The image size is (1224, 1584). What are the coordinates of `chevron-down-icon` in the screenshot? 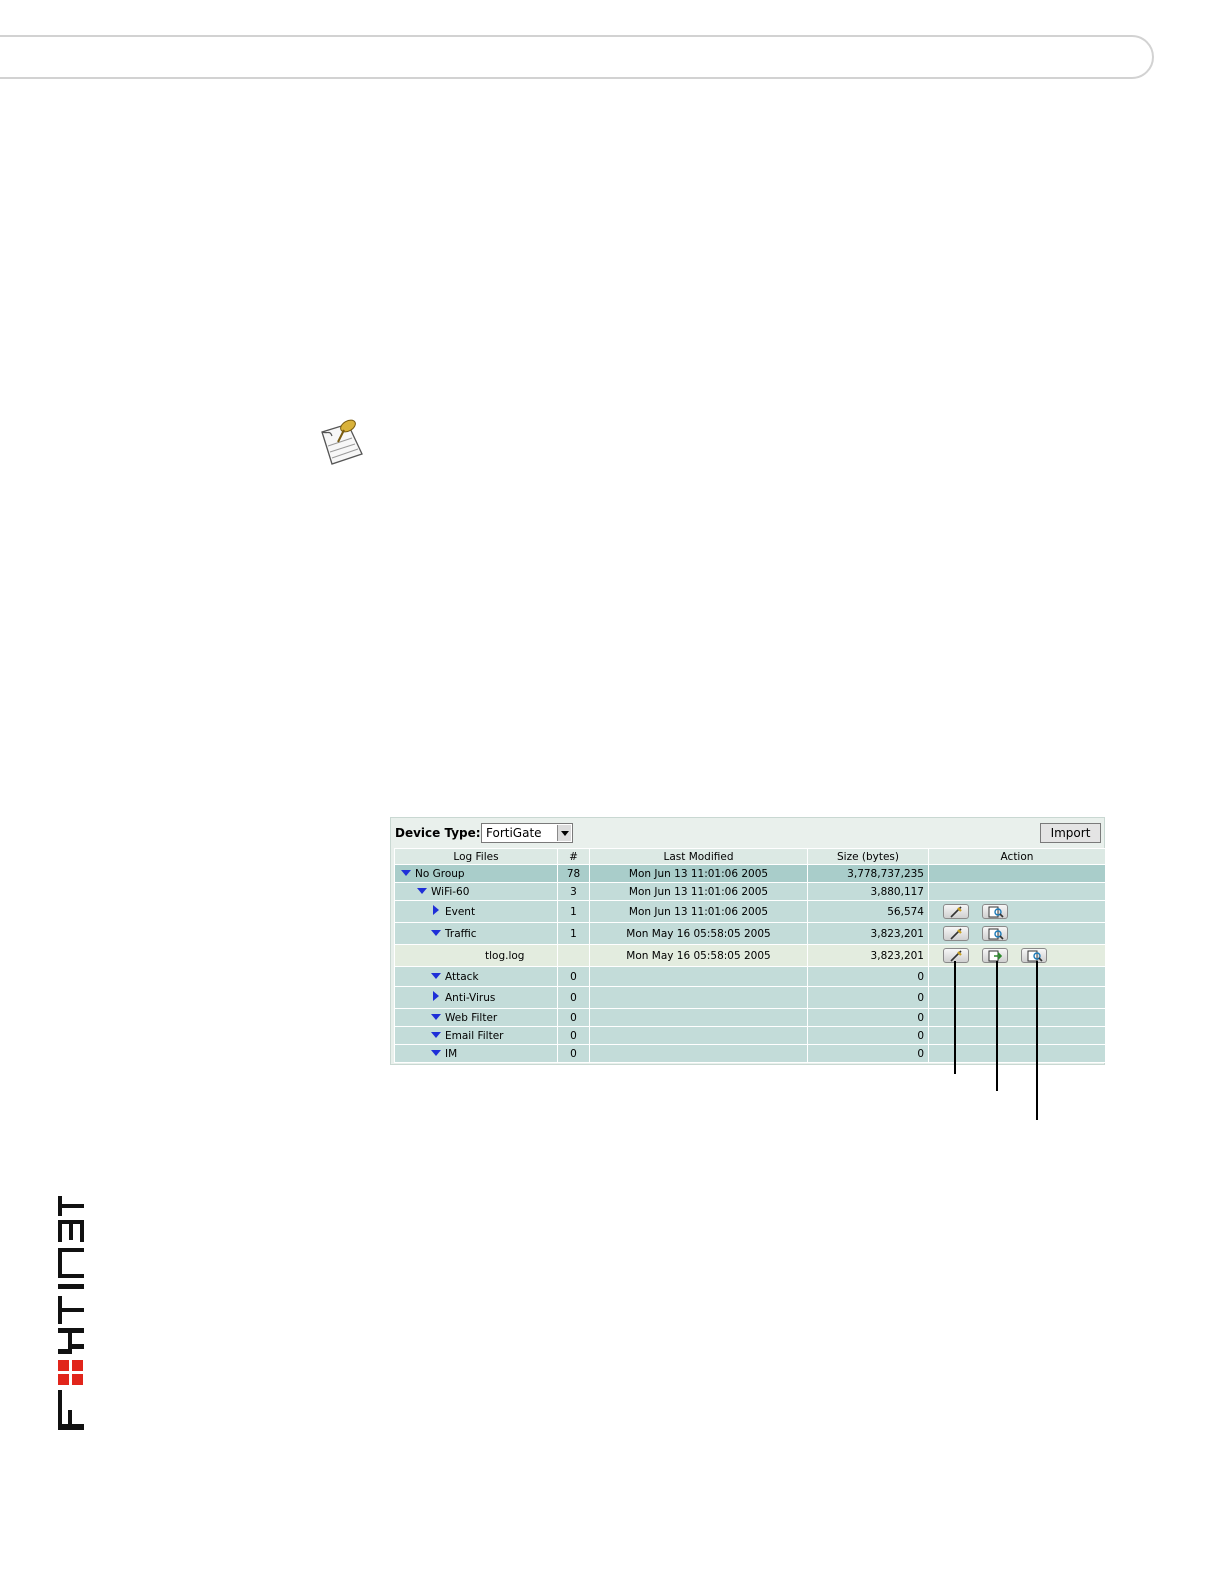 It's located at (564, 833).